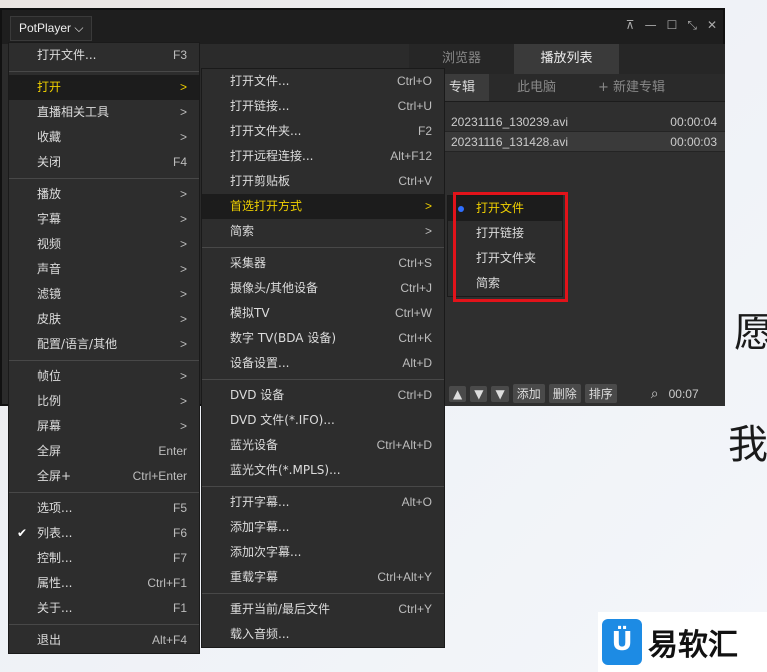 The image size is (767, 672). What do you see at coordinates (528, 393) in the screenshot?
I see `add-button: 添加` at bounding box center [528, 393].